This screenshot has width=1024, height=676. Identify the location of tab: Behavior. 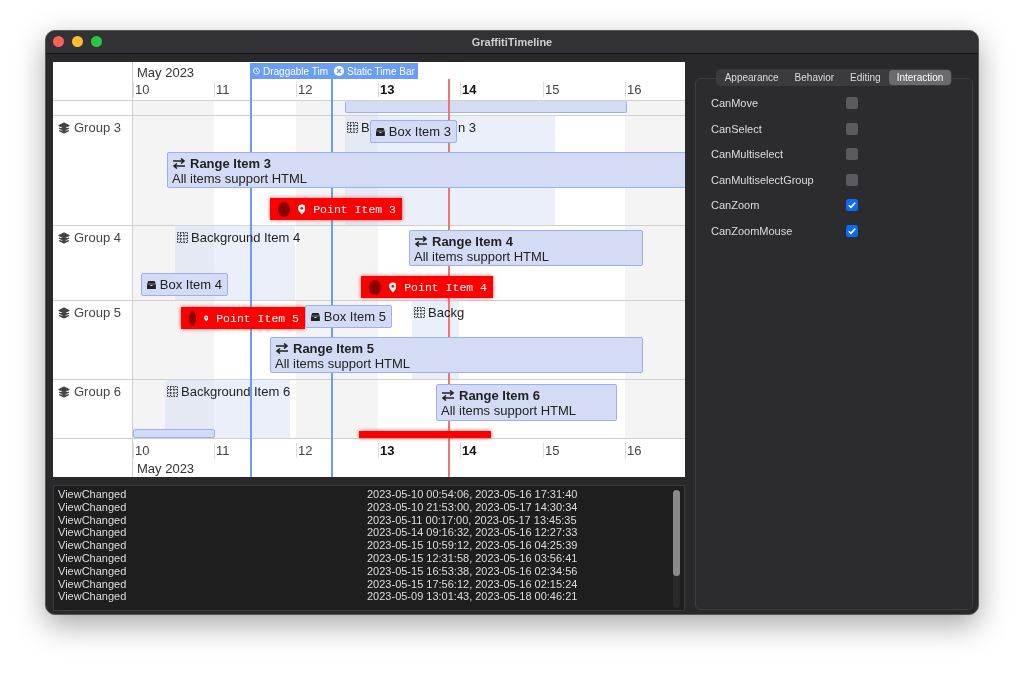
(814, 77).